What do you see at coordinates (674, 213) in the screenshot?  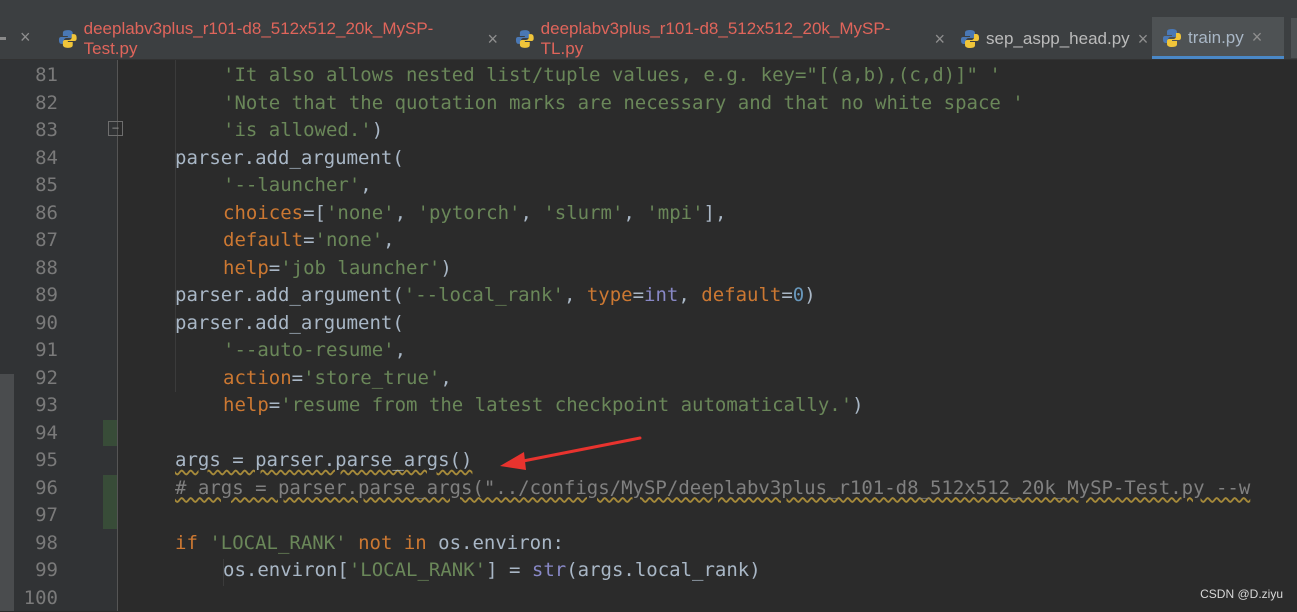 I see `string-literal: 'mpi'` at bounding box center [674, 213].